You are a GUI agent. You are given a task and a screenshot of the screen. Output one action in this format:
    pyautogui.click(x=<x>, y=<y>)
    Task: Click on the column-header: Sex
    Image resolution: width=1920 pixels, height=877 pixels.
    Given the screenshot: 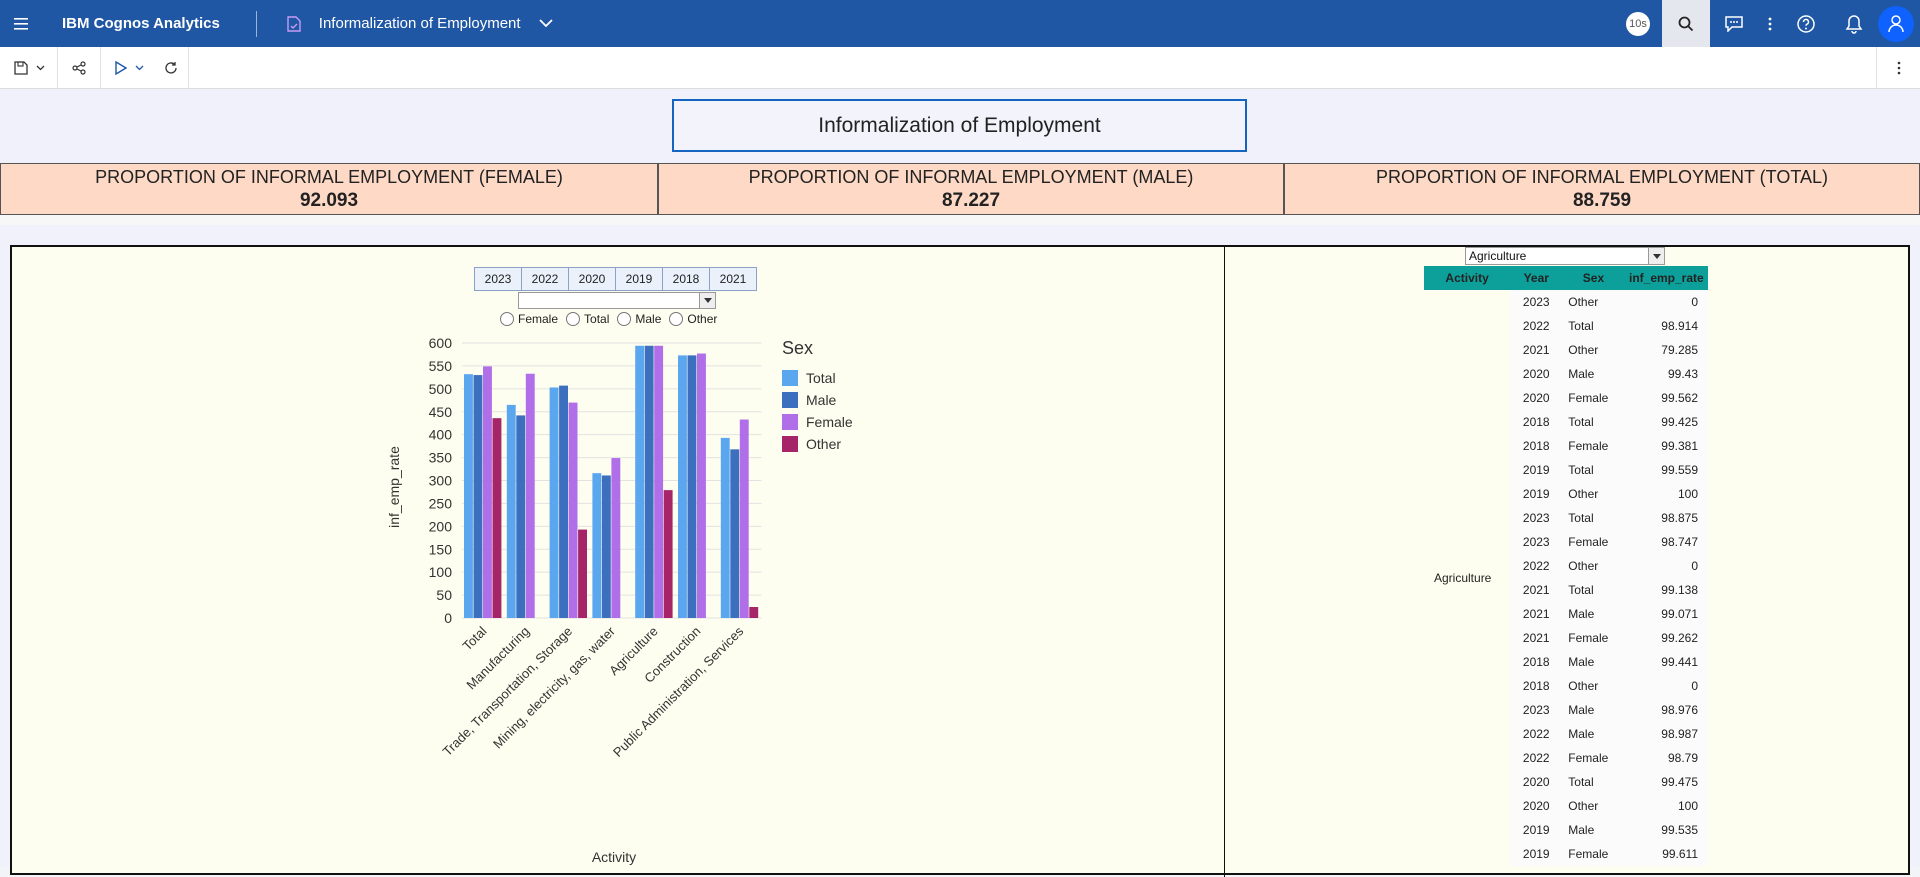 What is the action you would take?
    pyautogui.click(x=1593, y=278)
    